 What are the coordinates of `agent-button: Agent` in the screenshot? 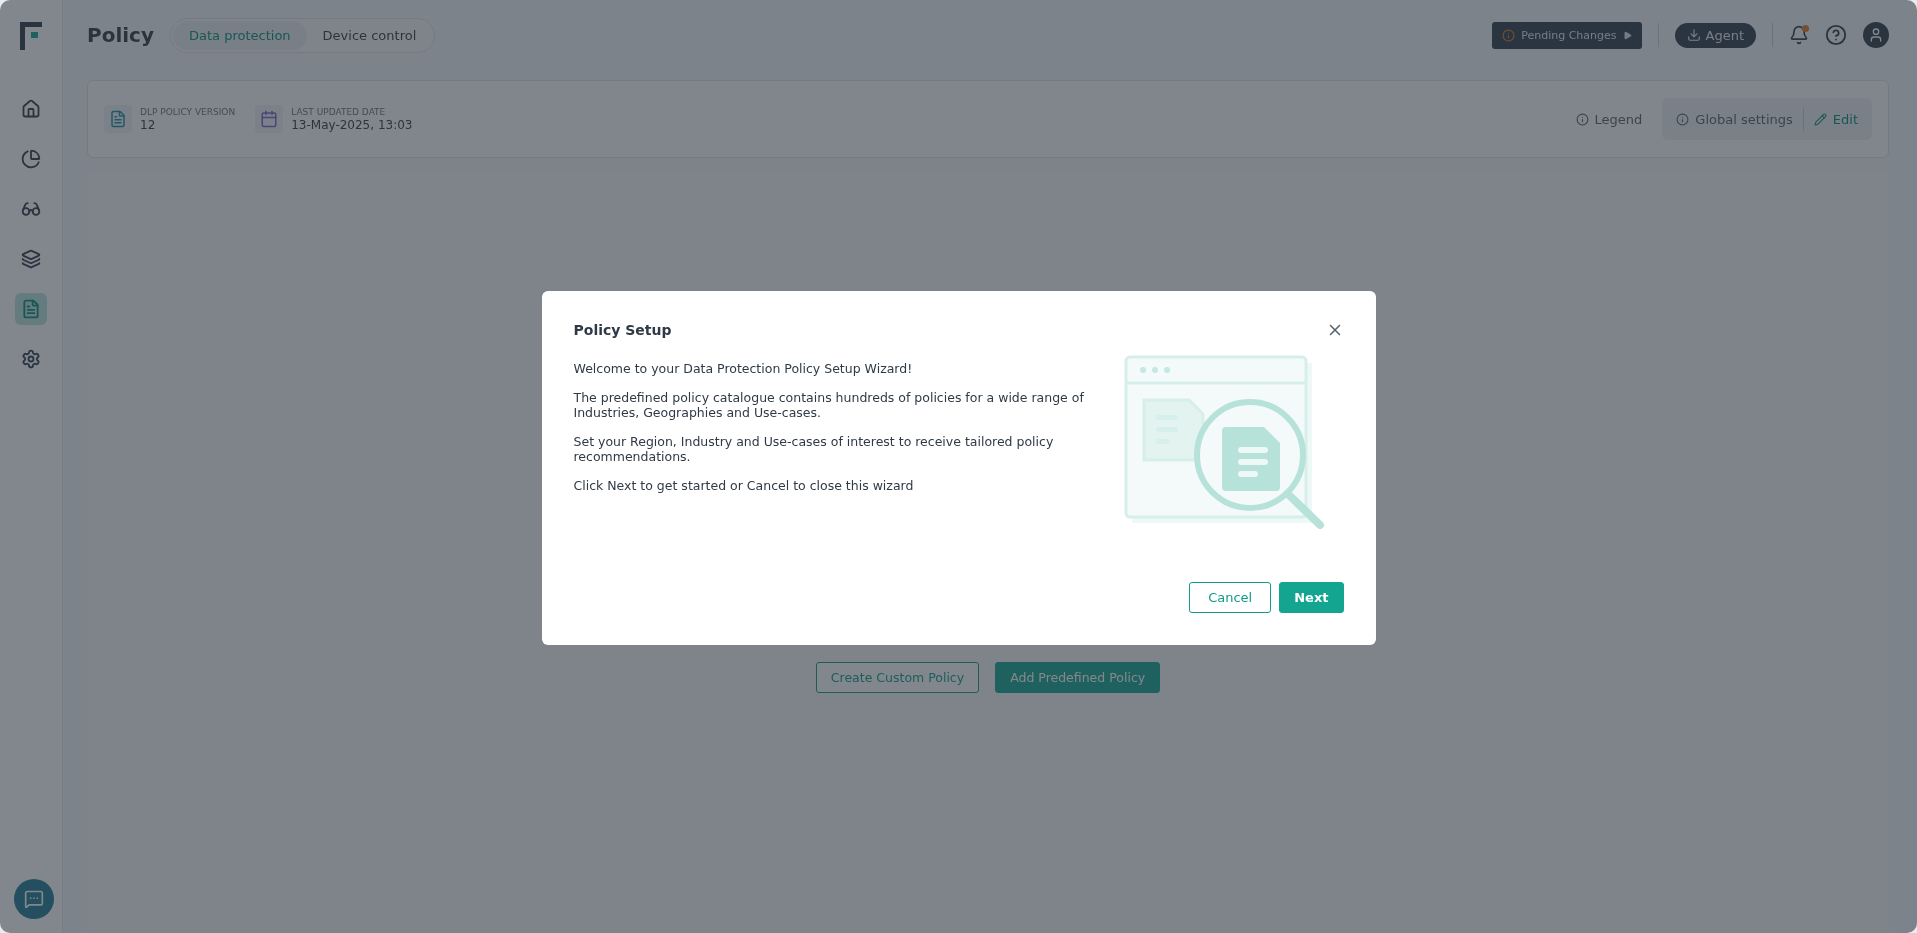 It's located at (1715, 35).